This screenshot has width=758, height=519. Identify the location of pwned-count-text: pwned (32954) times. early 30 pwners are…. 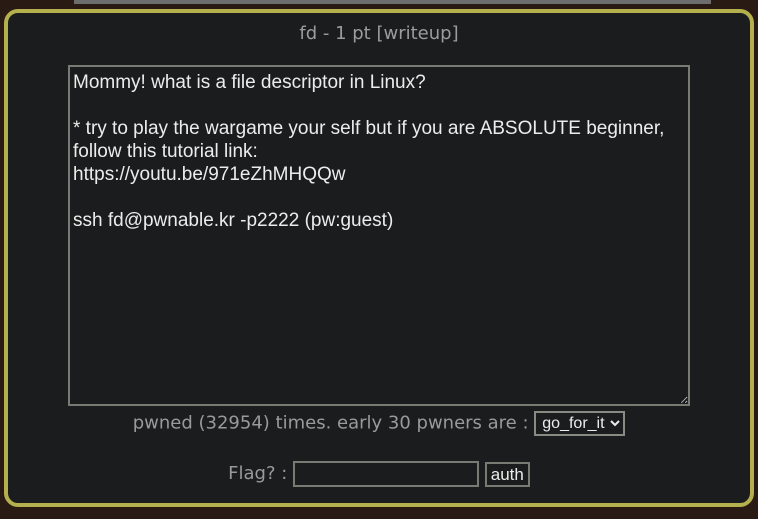
(330, 423).